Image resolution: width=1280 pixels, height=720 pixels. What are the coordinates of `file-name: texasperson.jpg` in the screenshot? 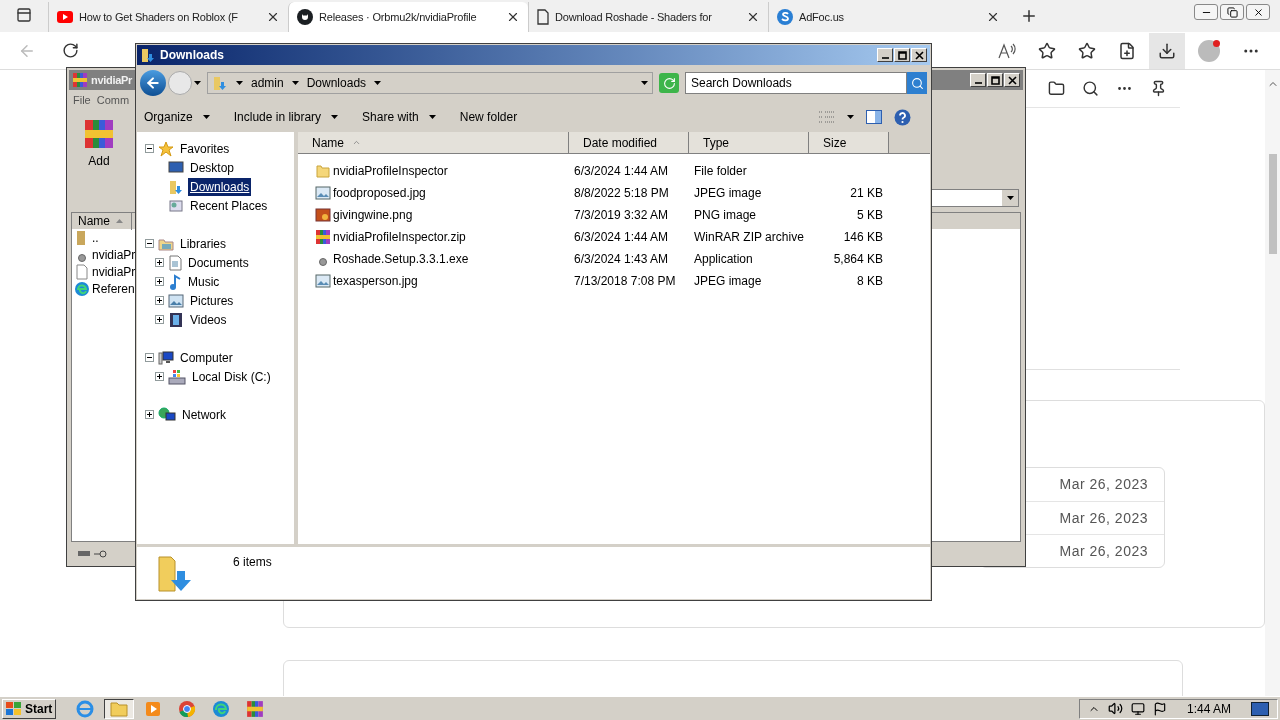 It's located at (375, 281).